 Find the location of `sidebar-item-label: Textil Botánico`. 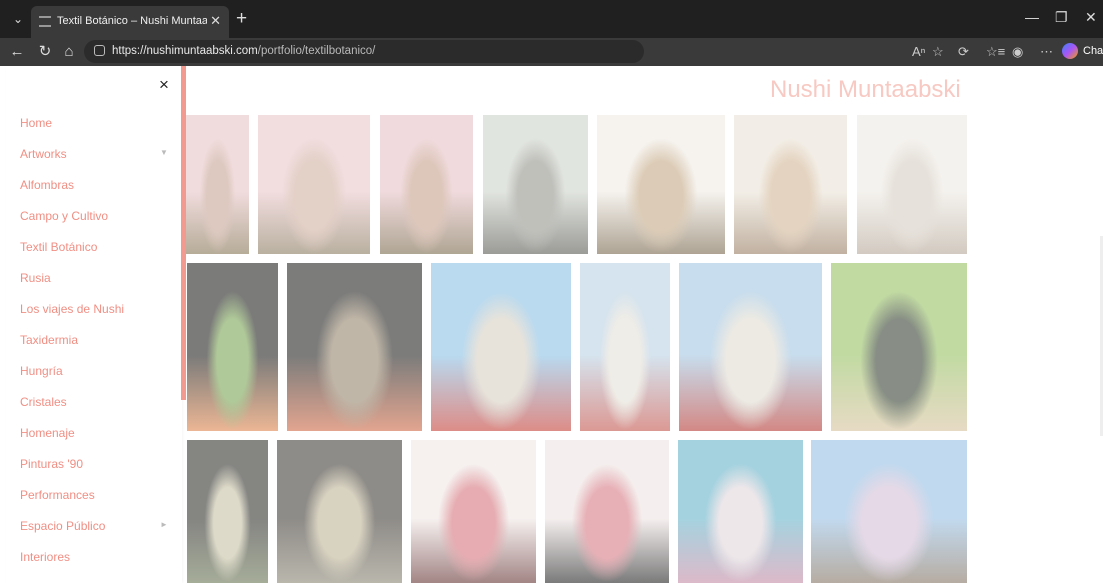

sidebar-item-label: Textil Botánico is located at coordinates (59, 247).